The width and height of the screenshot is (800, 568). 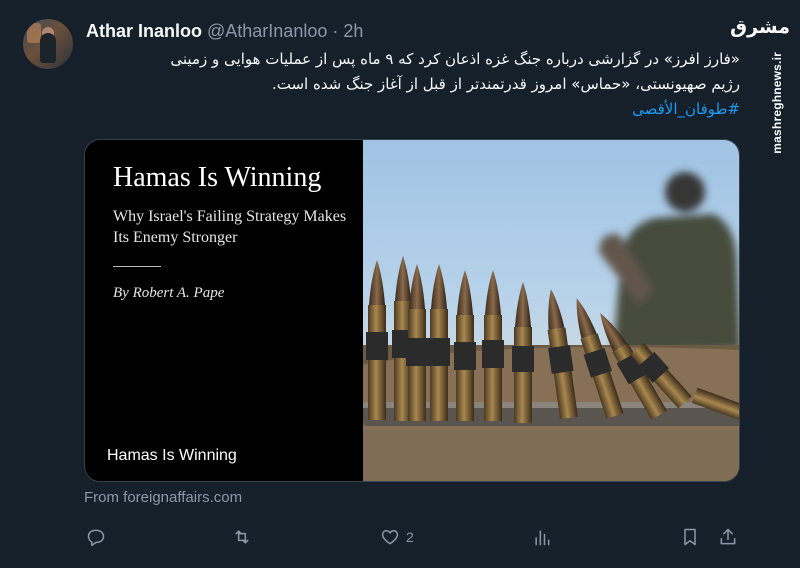 What do you see at coordinates (777, 103) in the screenshot?
I see `watermark-site: mashreghnews.ir` at bounding box center [777, 103].